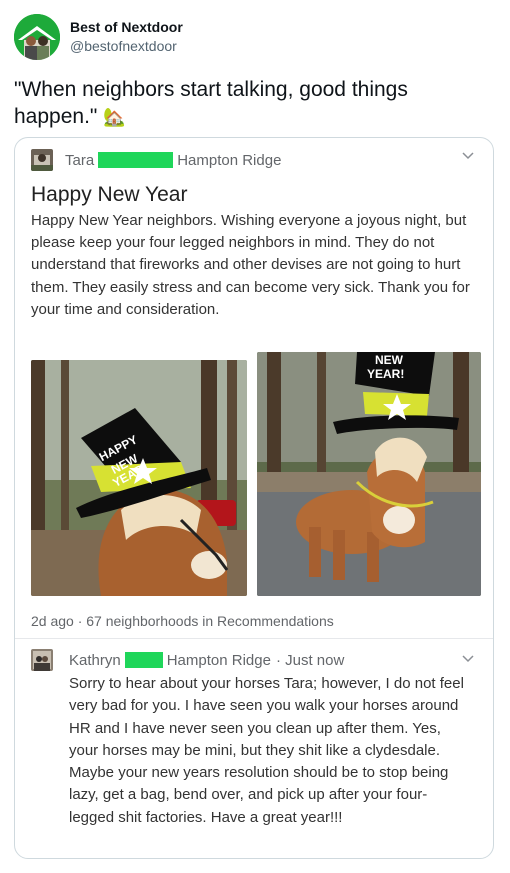 This screenshot has height=873, width=510. I want to click on tweet-header: Best of Nextdoor @bestofnextdoor, so click(98, 37).